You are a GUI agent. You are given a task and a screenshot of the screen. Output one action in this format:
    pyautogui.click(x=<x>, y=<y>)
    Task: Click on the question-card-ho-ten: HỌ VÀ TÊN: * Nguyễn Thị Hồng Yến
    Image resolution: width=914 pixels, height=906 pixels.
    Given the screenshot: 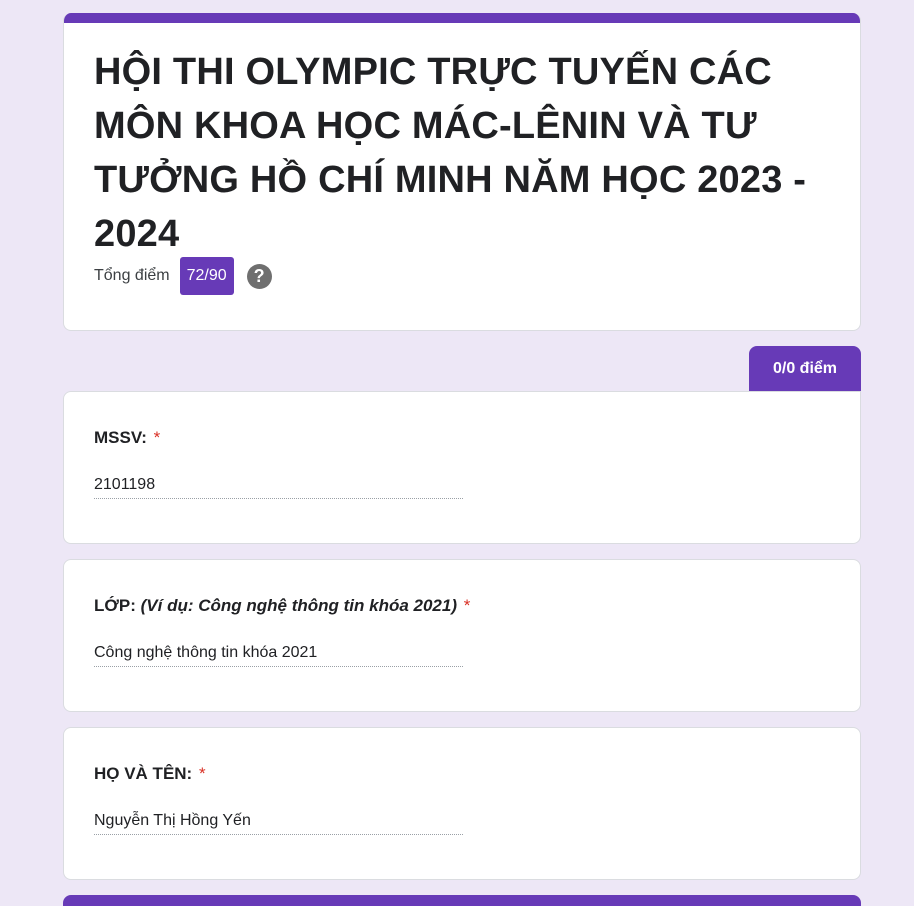 What is the action you would take?
    pyautogui.click(x=462, y=803)
    